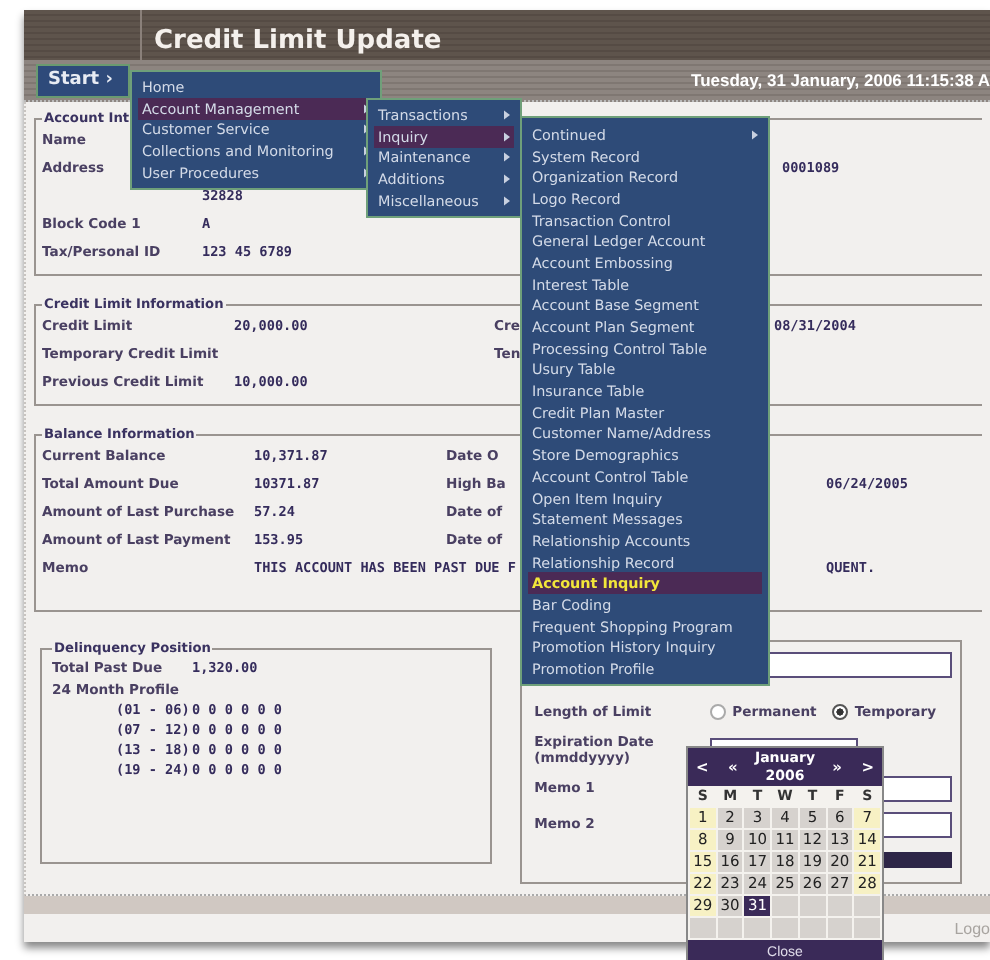  I want to click on page-title: Credit Limit Update, so click(297, 40).